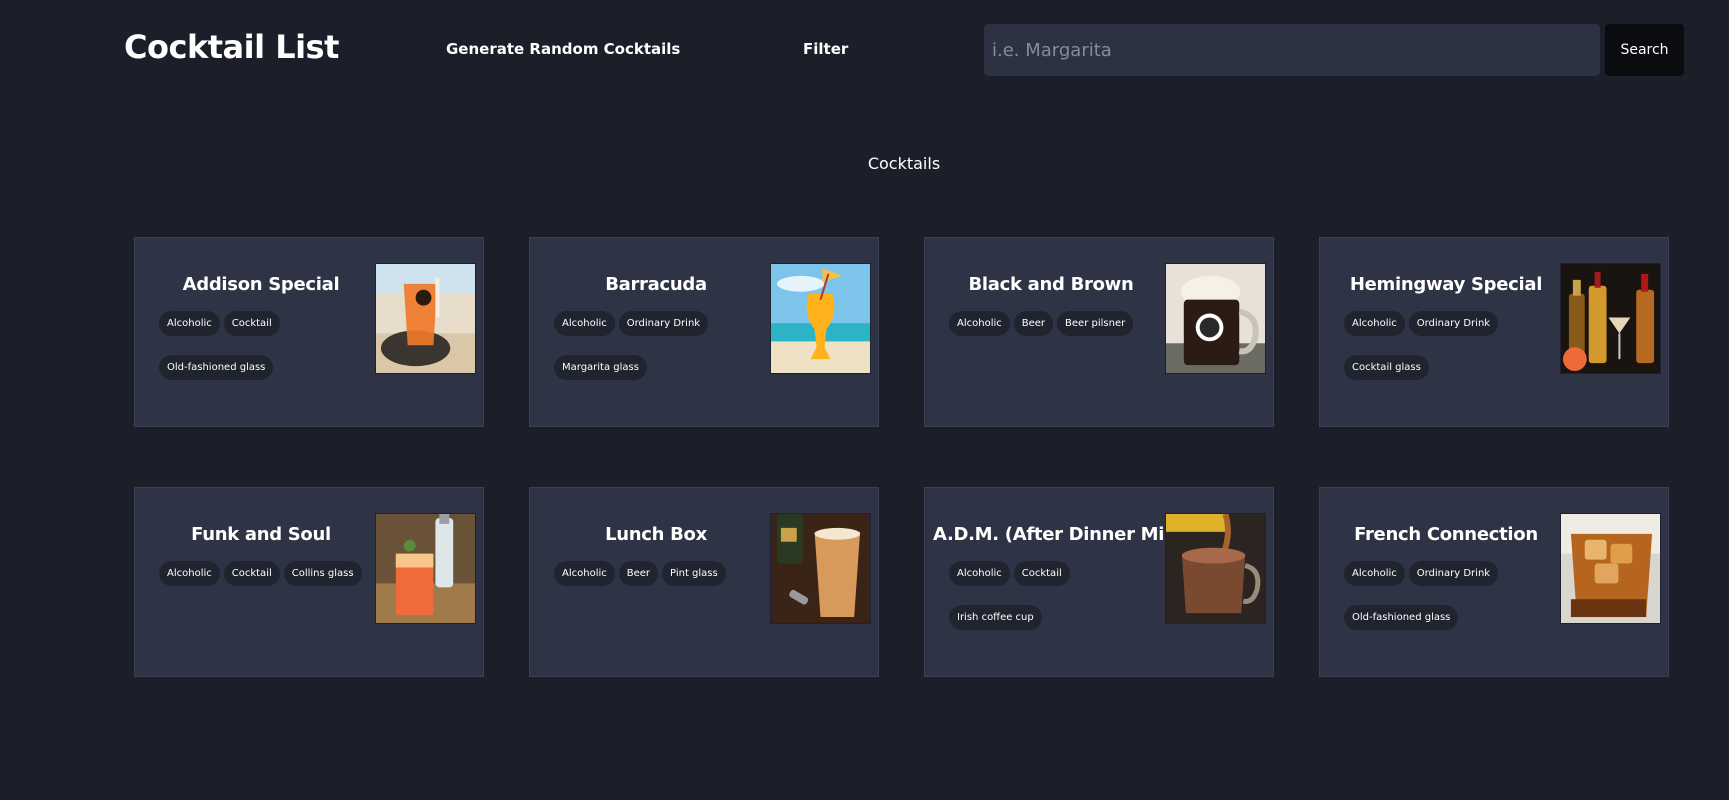  I want to click on cocktail-tags: Alcoholic Cocktail Collins glass, so click(267, 583).